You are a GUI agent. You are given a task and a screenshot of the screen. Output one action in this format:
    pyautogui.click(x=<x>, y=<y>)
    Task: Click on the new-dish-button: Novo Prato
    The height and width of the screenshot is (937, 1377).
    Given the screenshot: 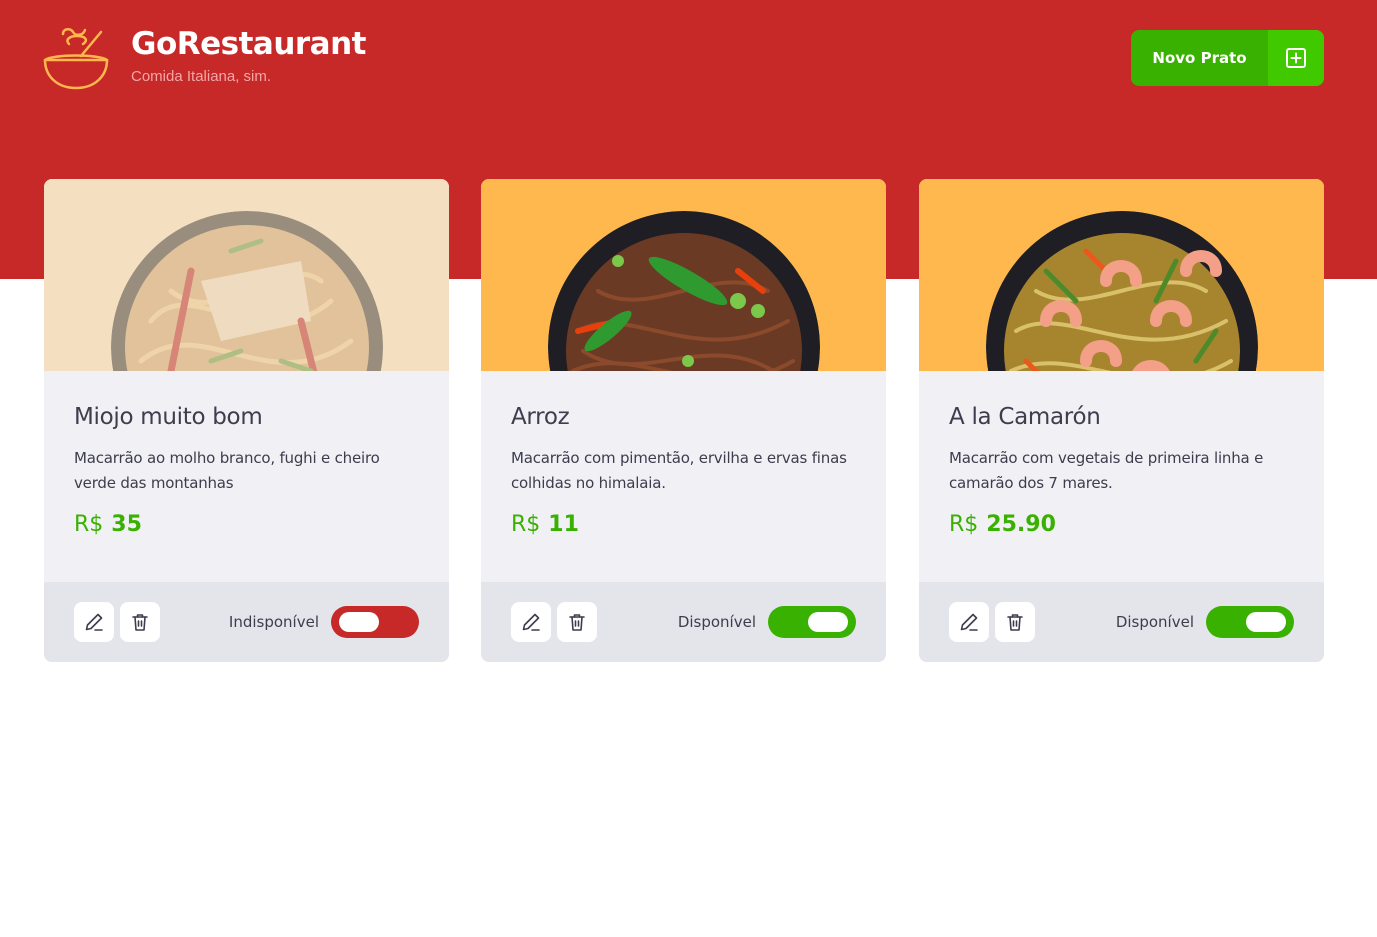 What is the action you would take?
    pyautogui.click(x=1227, y=58)
    